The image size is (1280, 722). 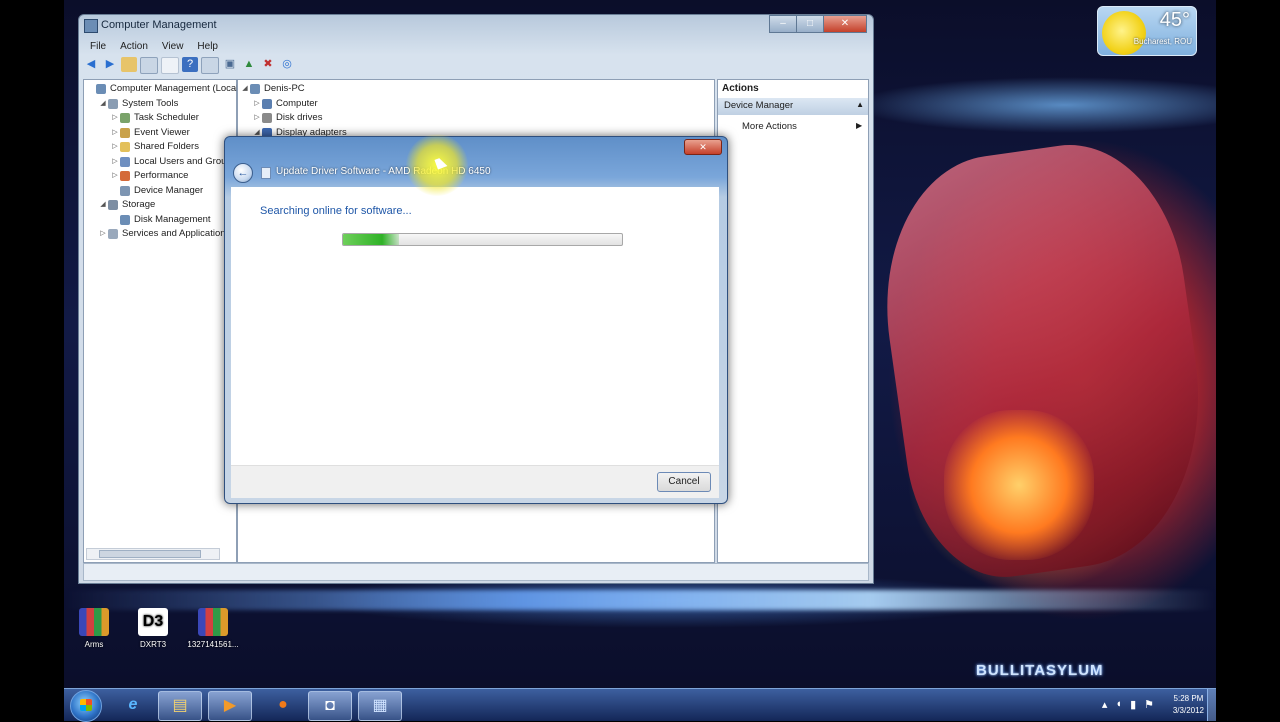 I want to click on help-icon: ?, so click(x=190, y=64).